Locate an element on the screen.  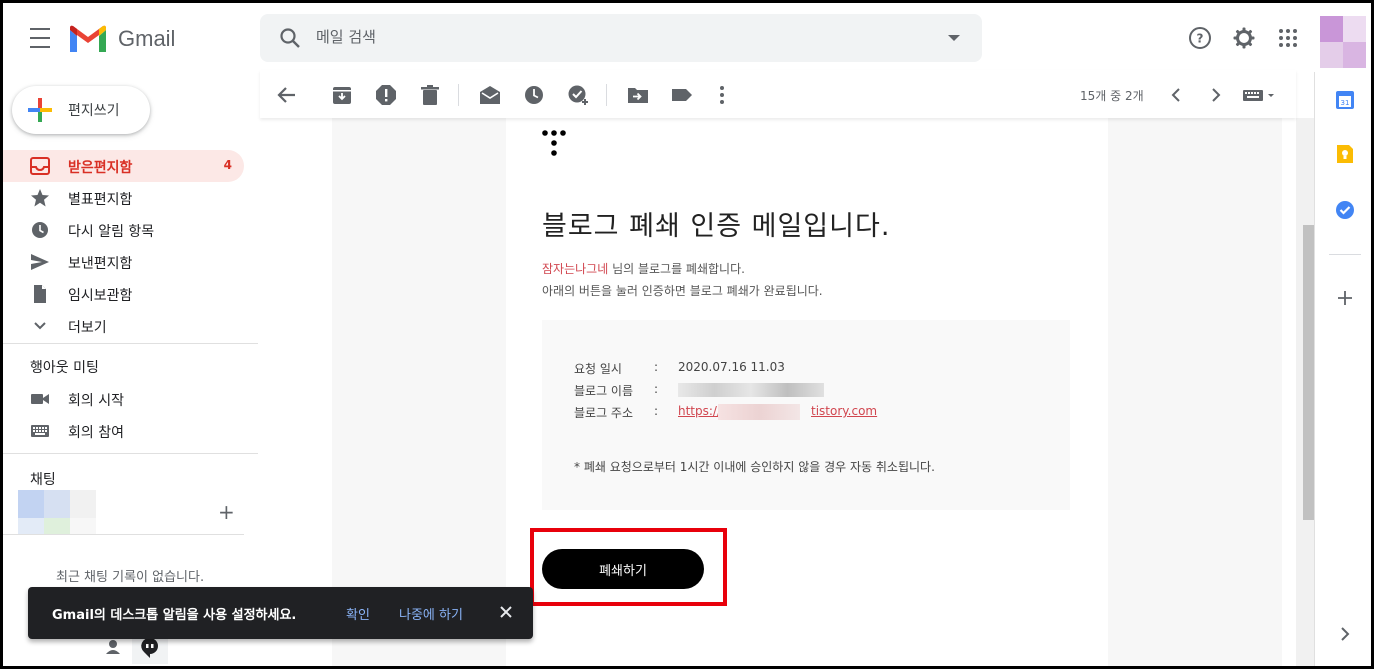
label-tag-icon is located at coordinates (682, 95).